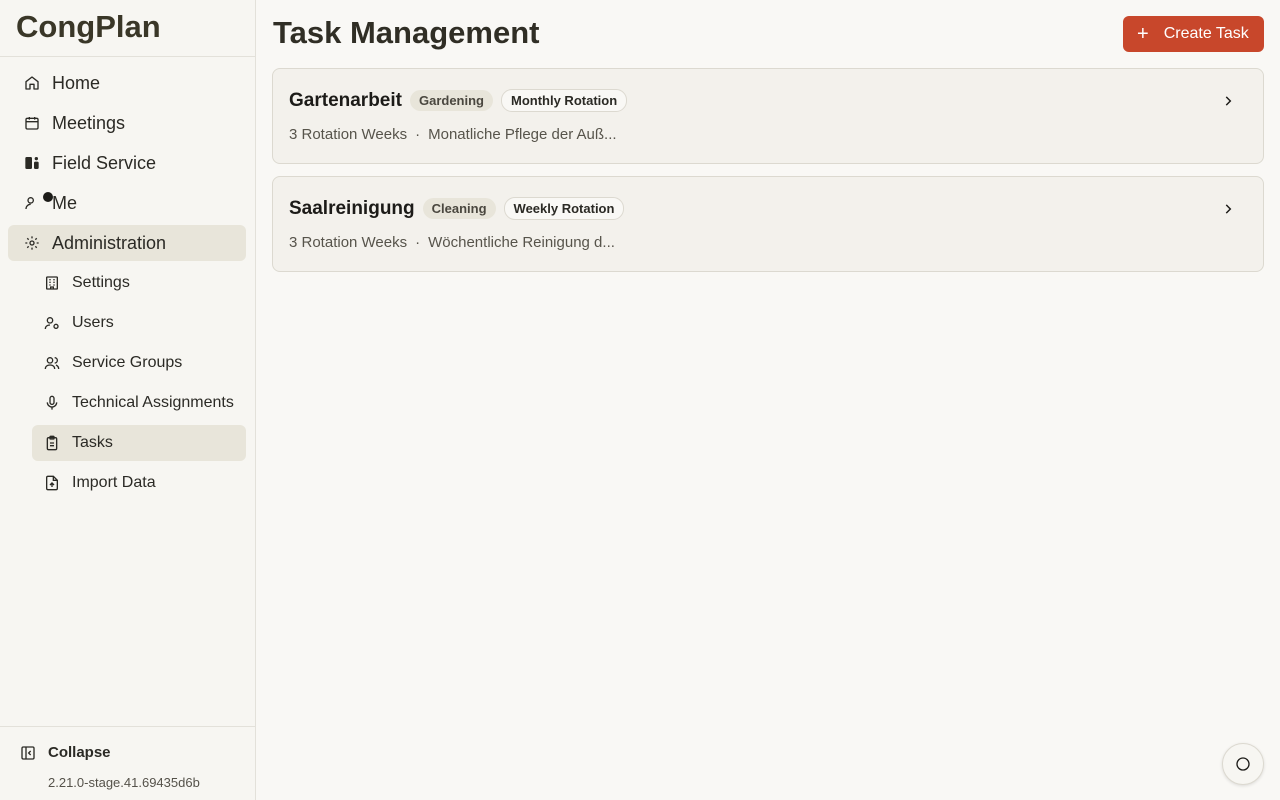 The image size is (1280, 800). What do you see at coordinates (32, 83) in the screenshot?
I see `home-icon` at bounding box center [32, 83].